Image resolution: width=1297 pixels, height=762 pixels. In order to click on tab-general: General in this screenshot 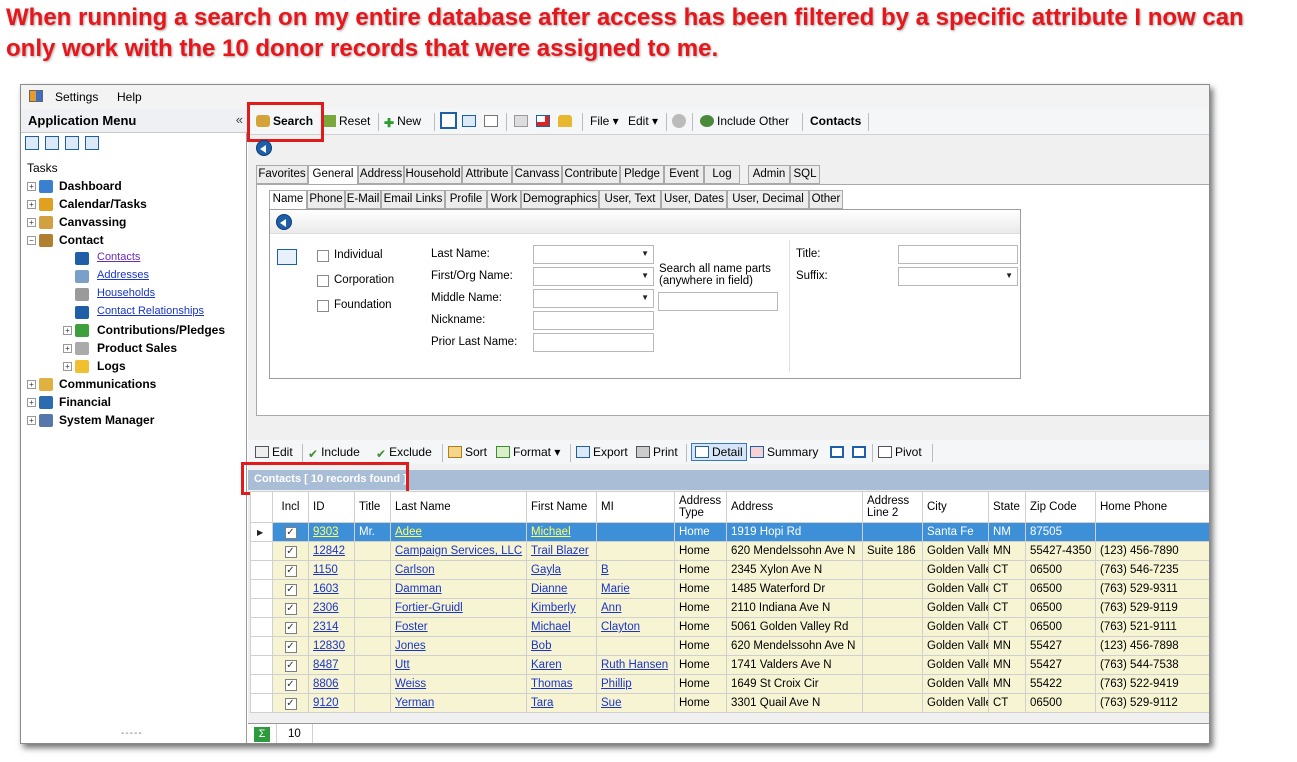, I will do `click(333, 175)`.